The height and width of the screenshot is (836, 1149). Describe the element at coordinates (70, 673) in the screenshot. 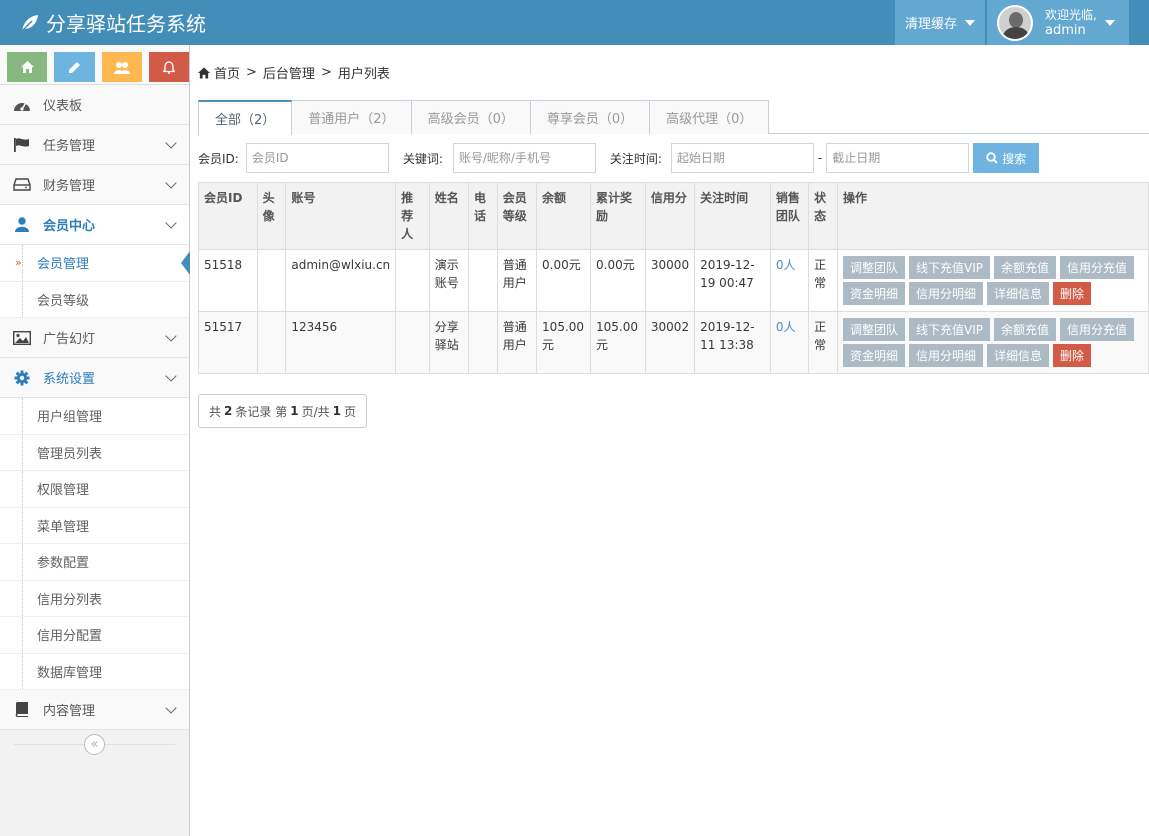

I see `sidebar-subitem-label: 数据库管理` at that location.